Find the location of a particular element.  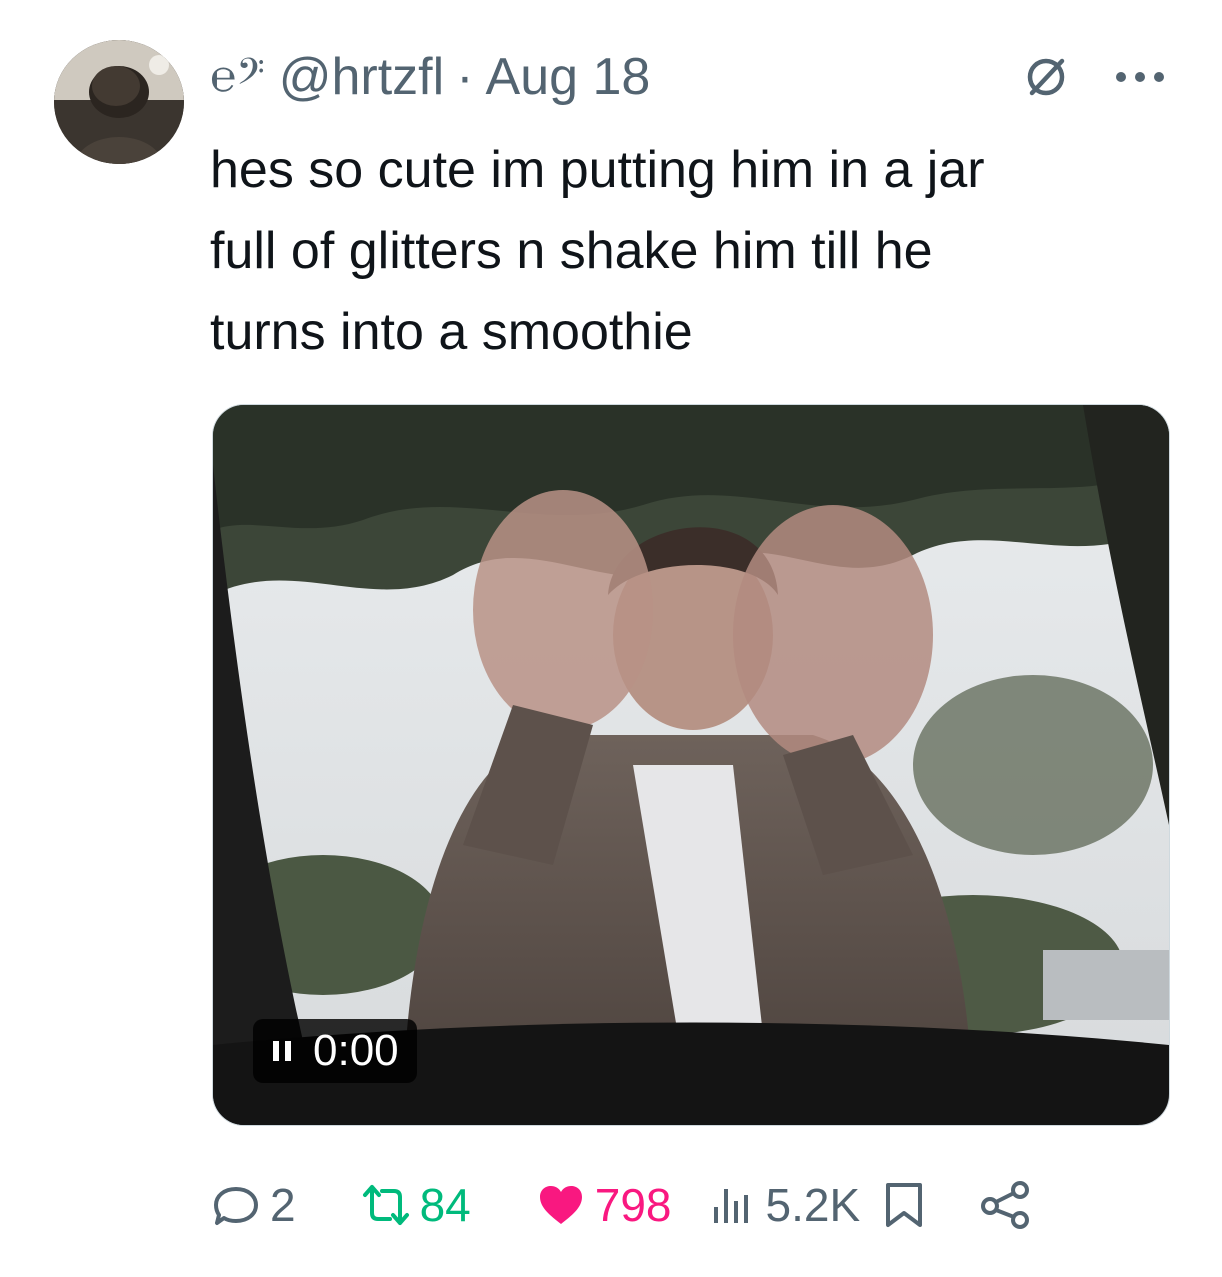

reply-button: 2 is located at coordinates (254, 1205).